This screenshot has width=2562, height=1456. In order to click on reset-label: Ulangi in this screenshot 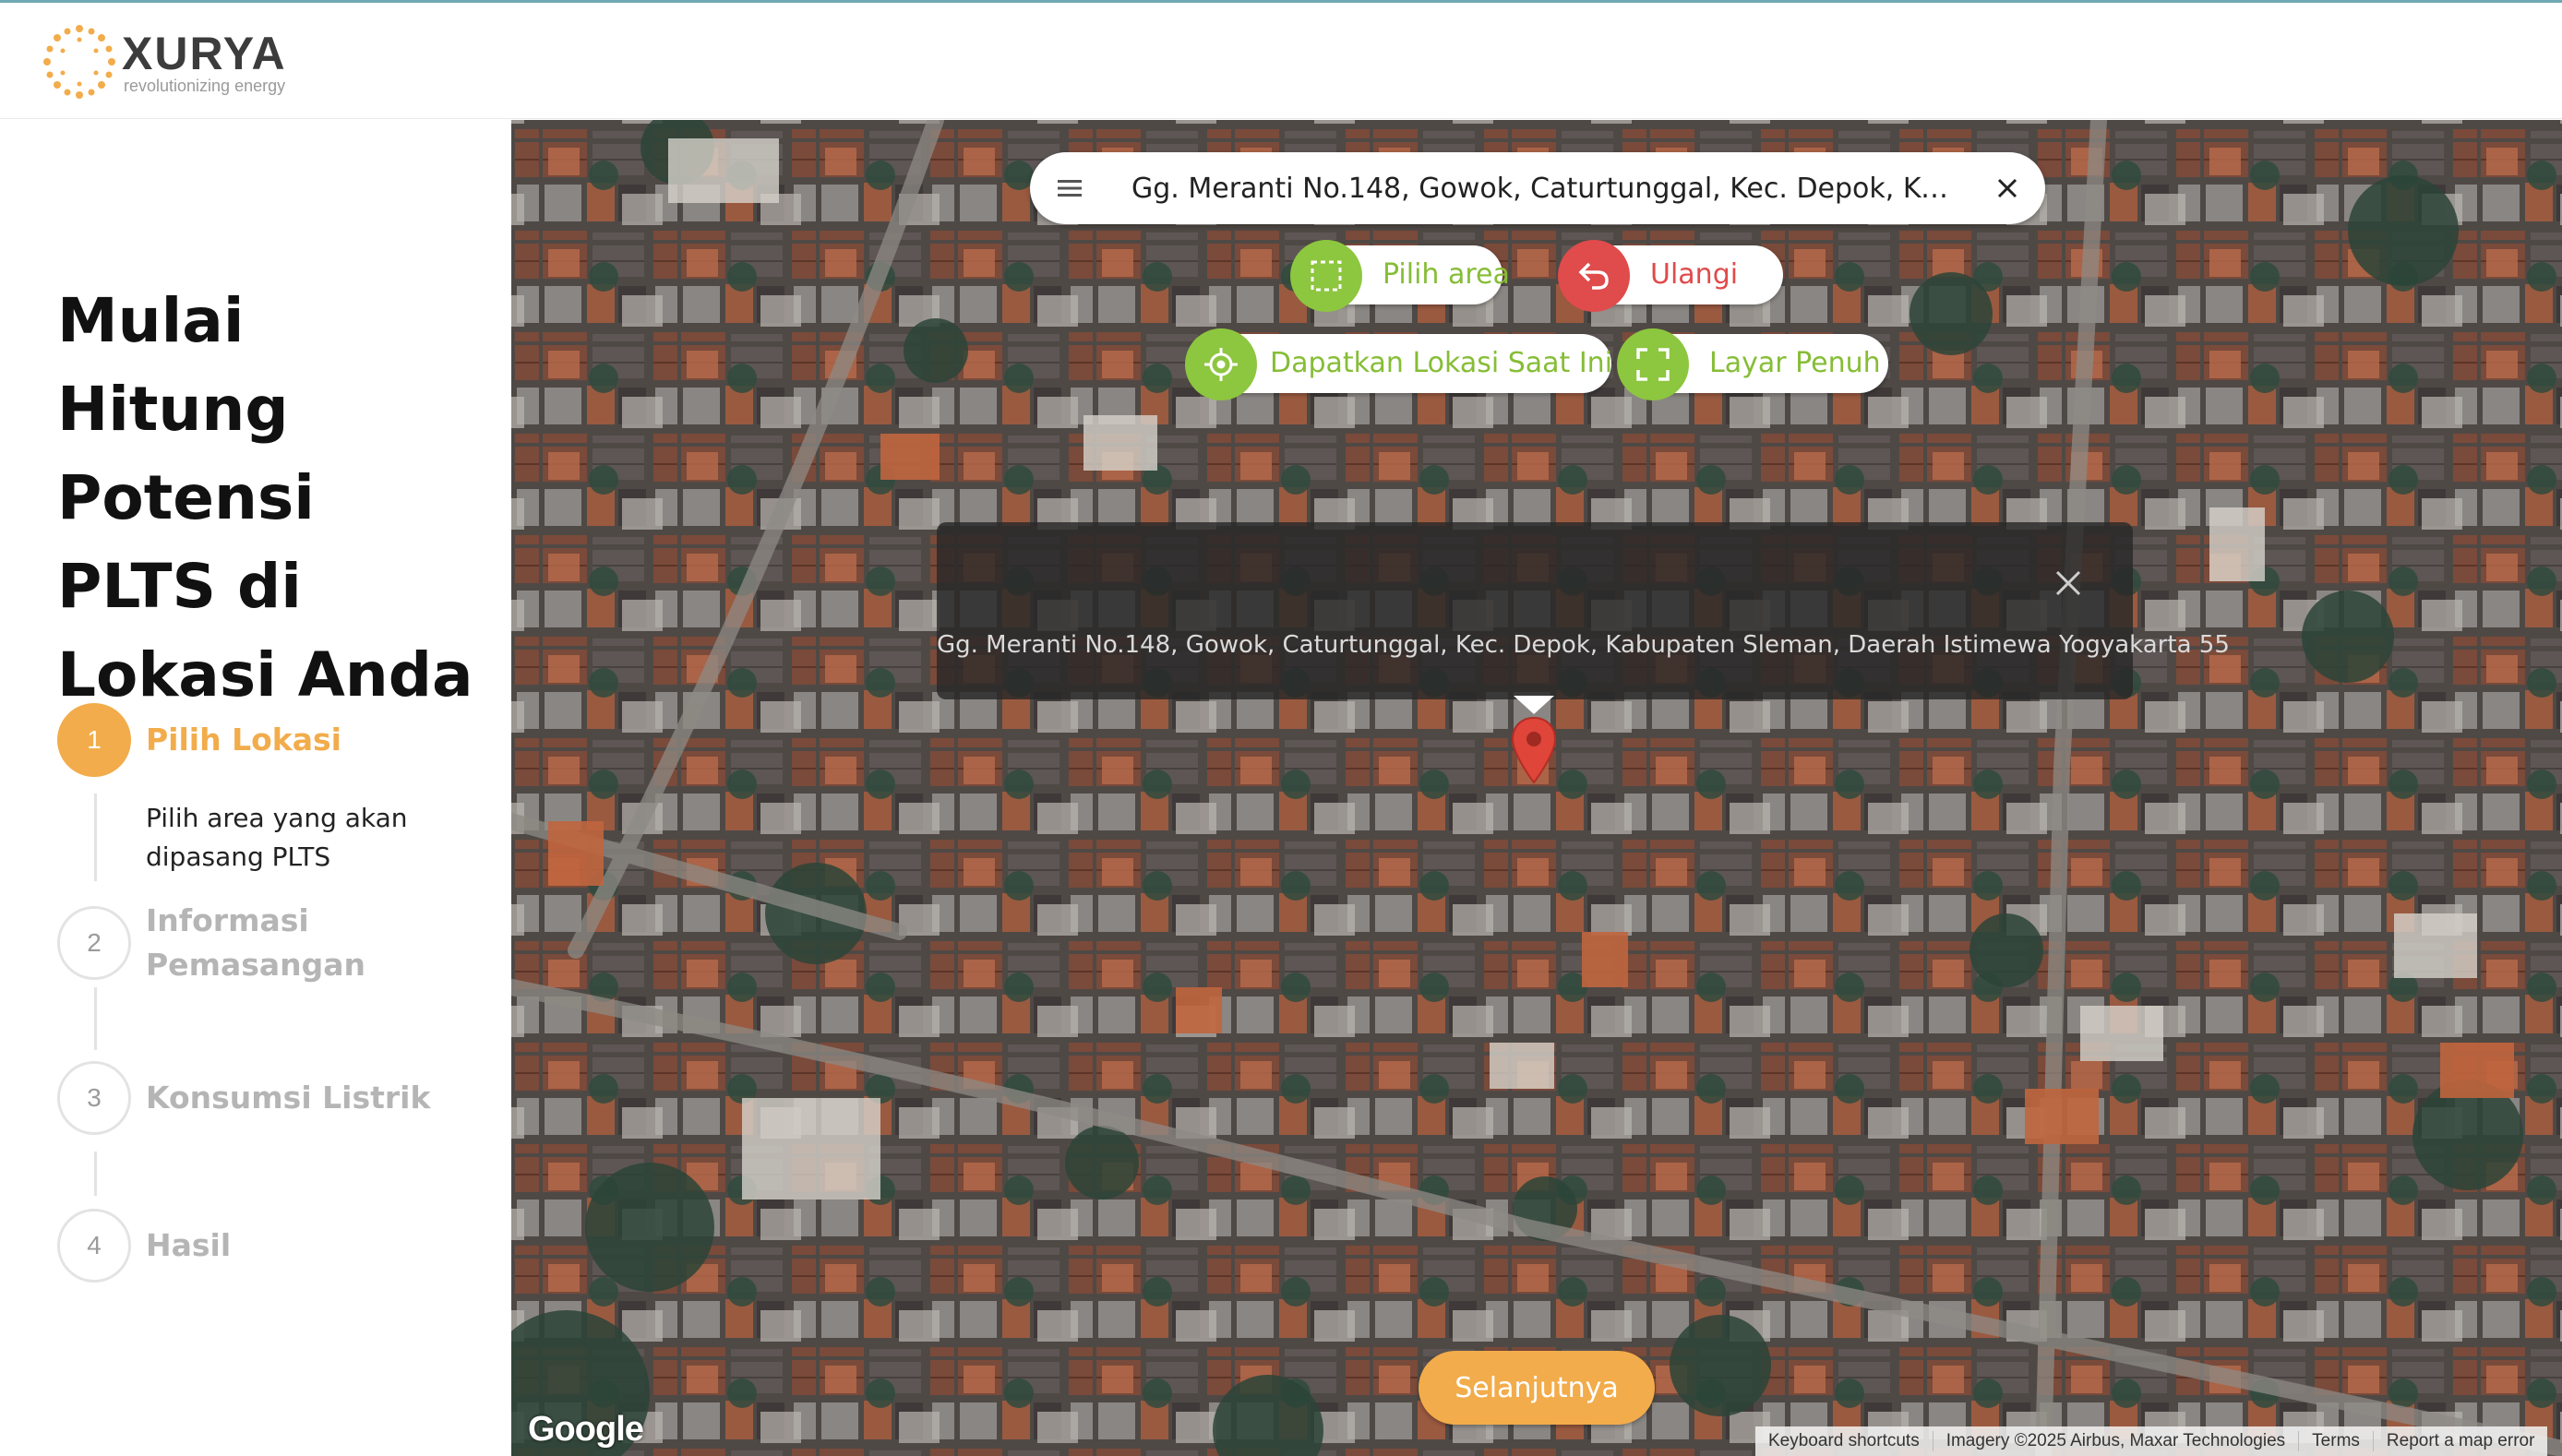, I will do `click(1695, 274)`.